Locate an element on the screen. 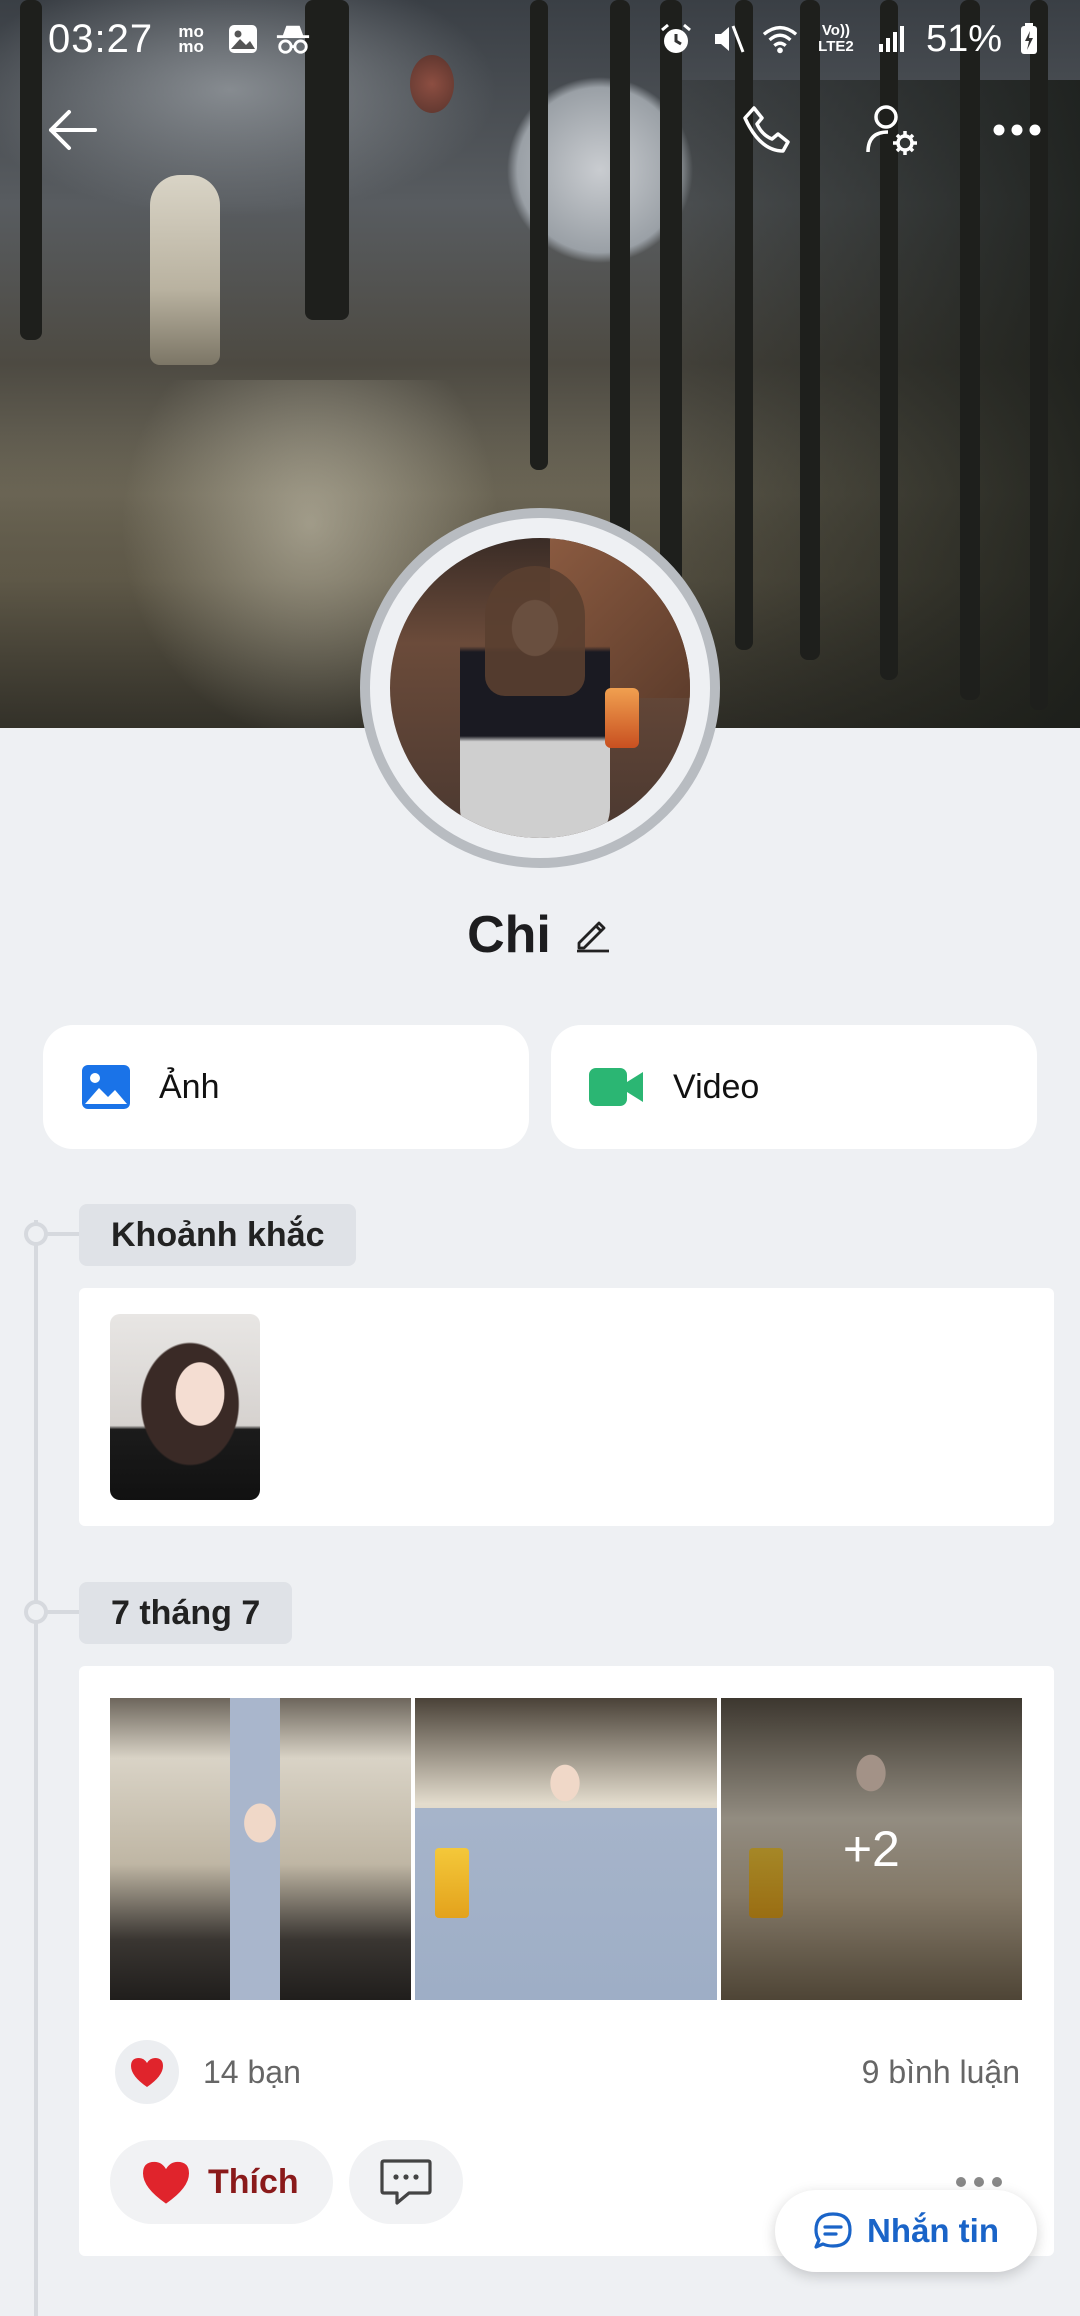  photos-button-label: Ảnh is located at coordinates (189, 1086).